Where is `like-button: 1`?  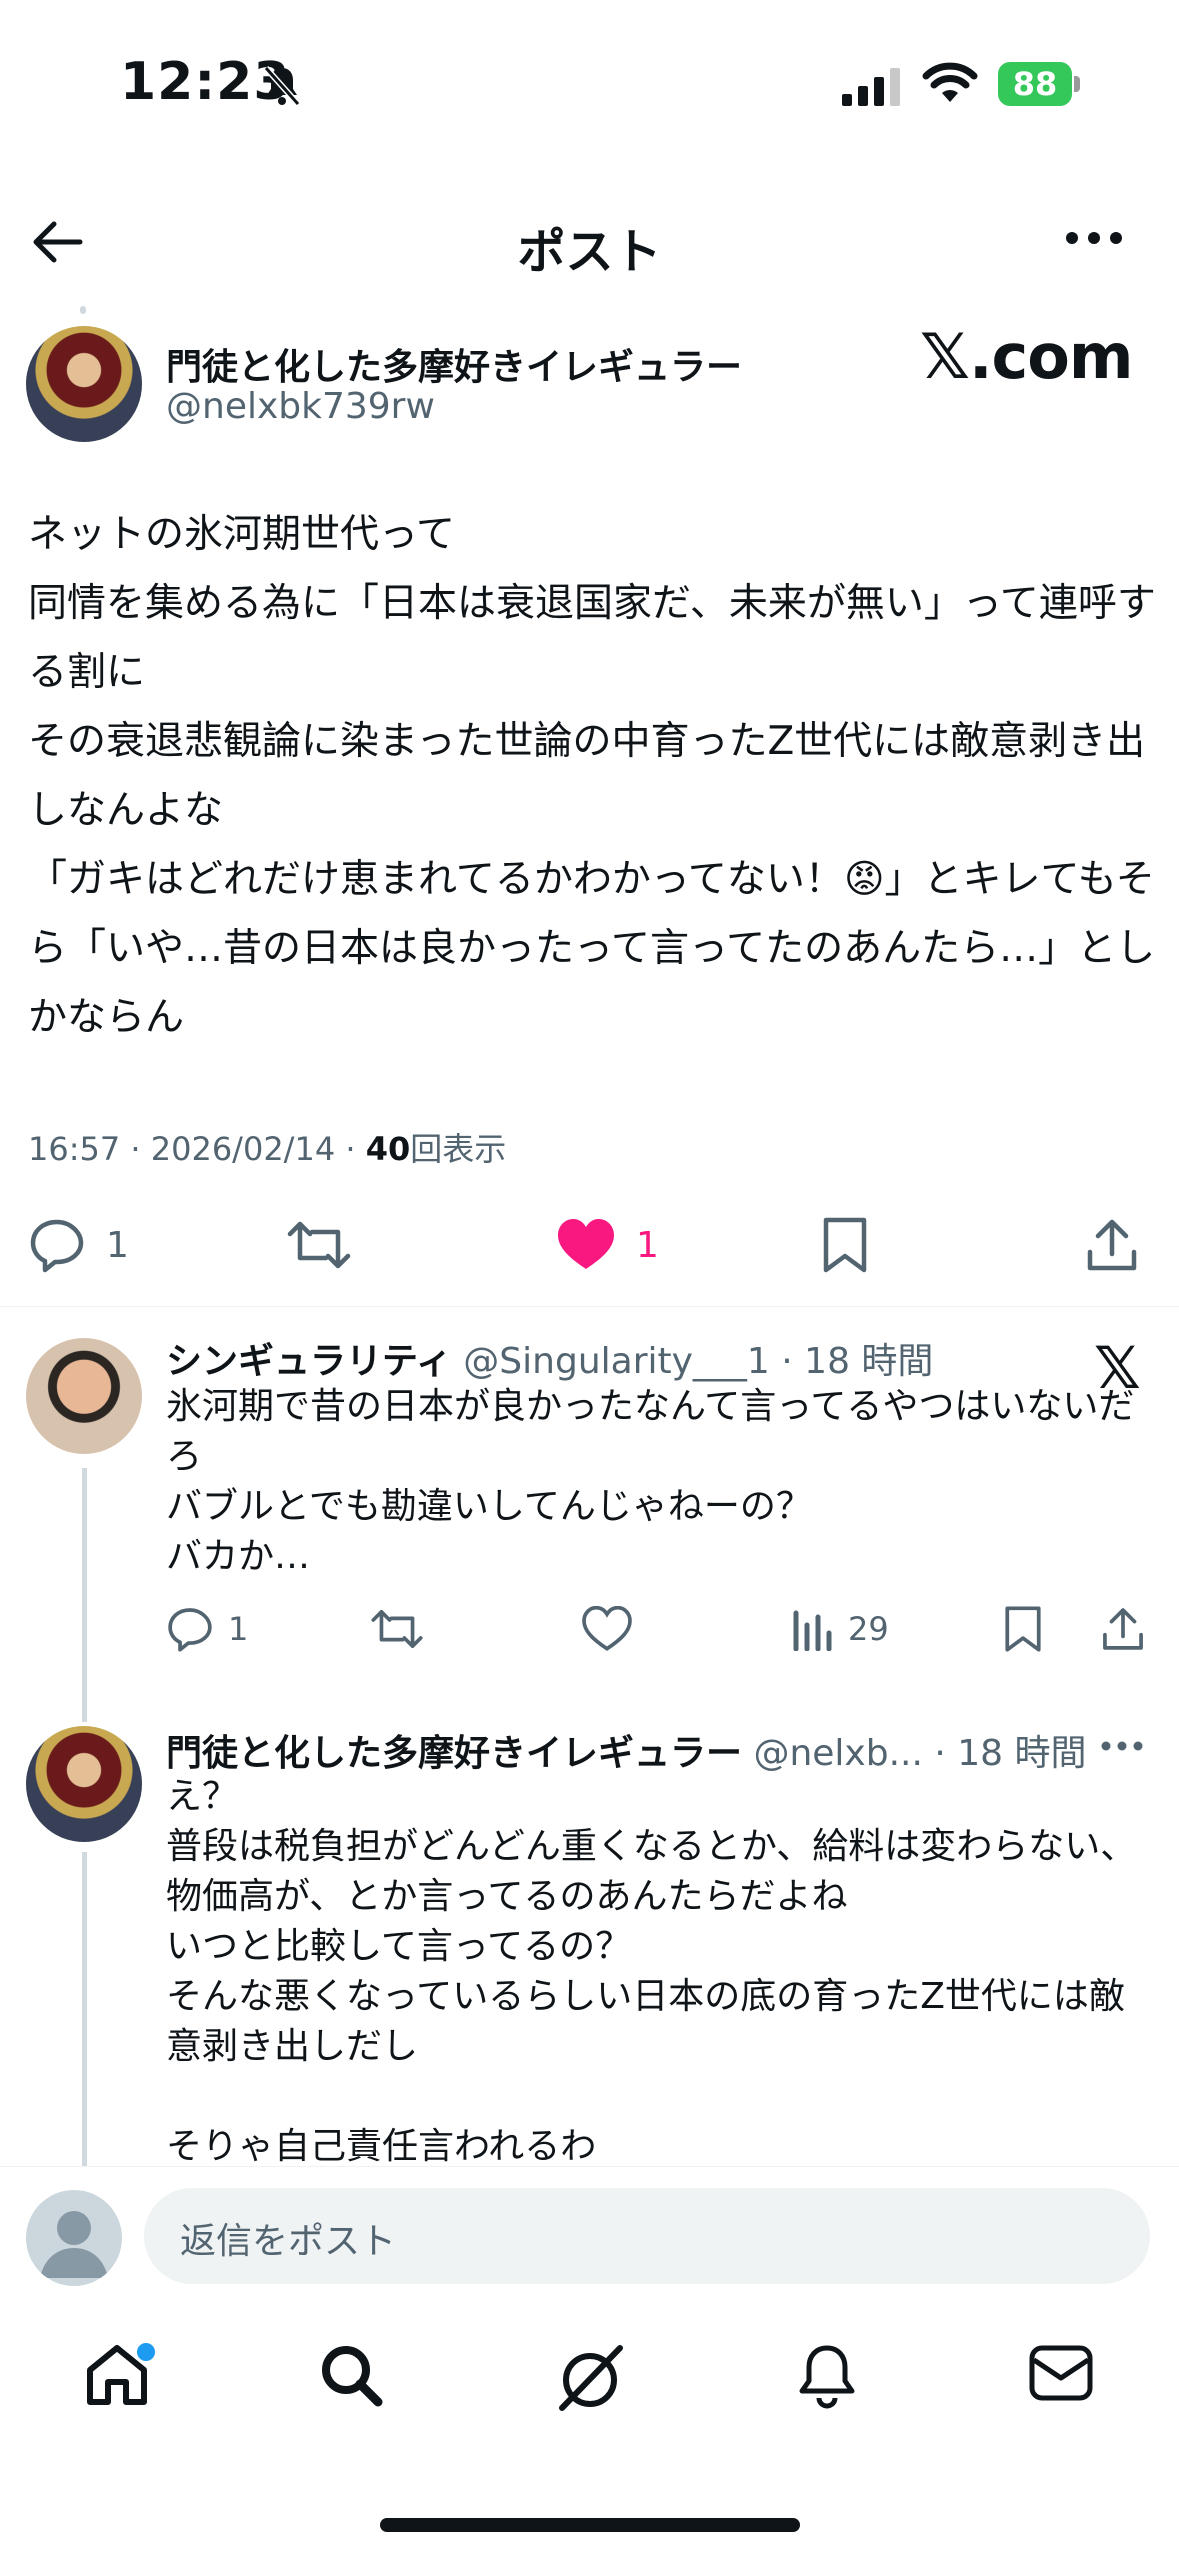 like-button: 1 is located at coordinates (607, 1245).